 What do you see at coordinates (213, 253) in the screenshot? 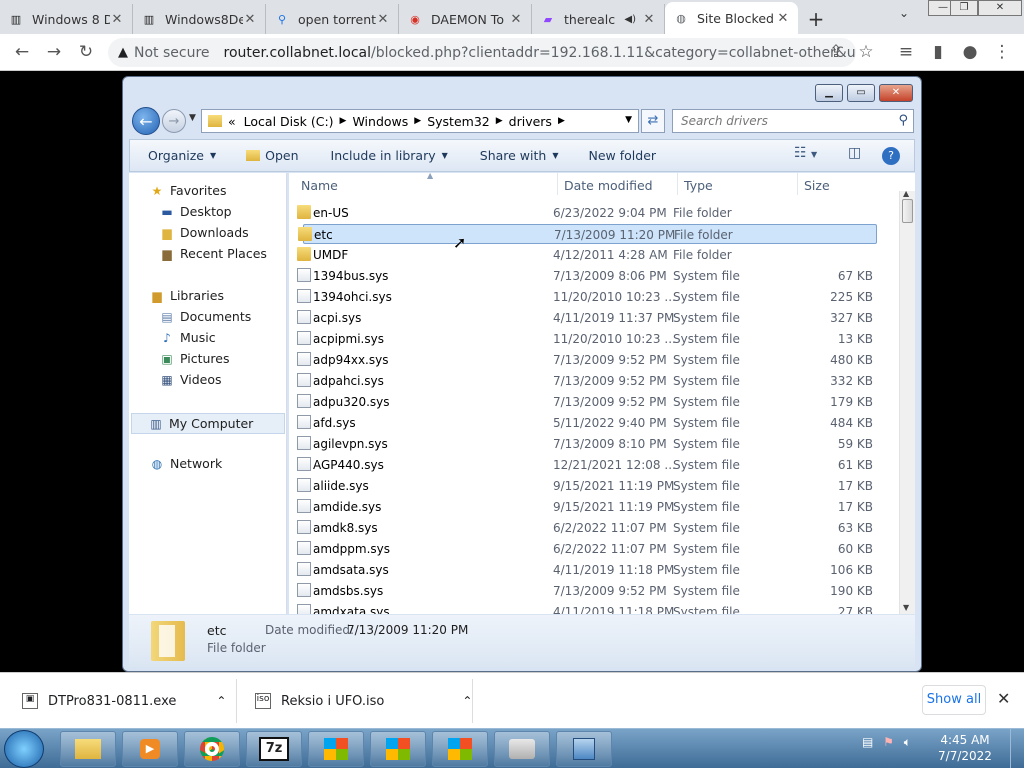
I see `nav-recent-places: ▆ Recent Places` at bounding box center [213, 253].